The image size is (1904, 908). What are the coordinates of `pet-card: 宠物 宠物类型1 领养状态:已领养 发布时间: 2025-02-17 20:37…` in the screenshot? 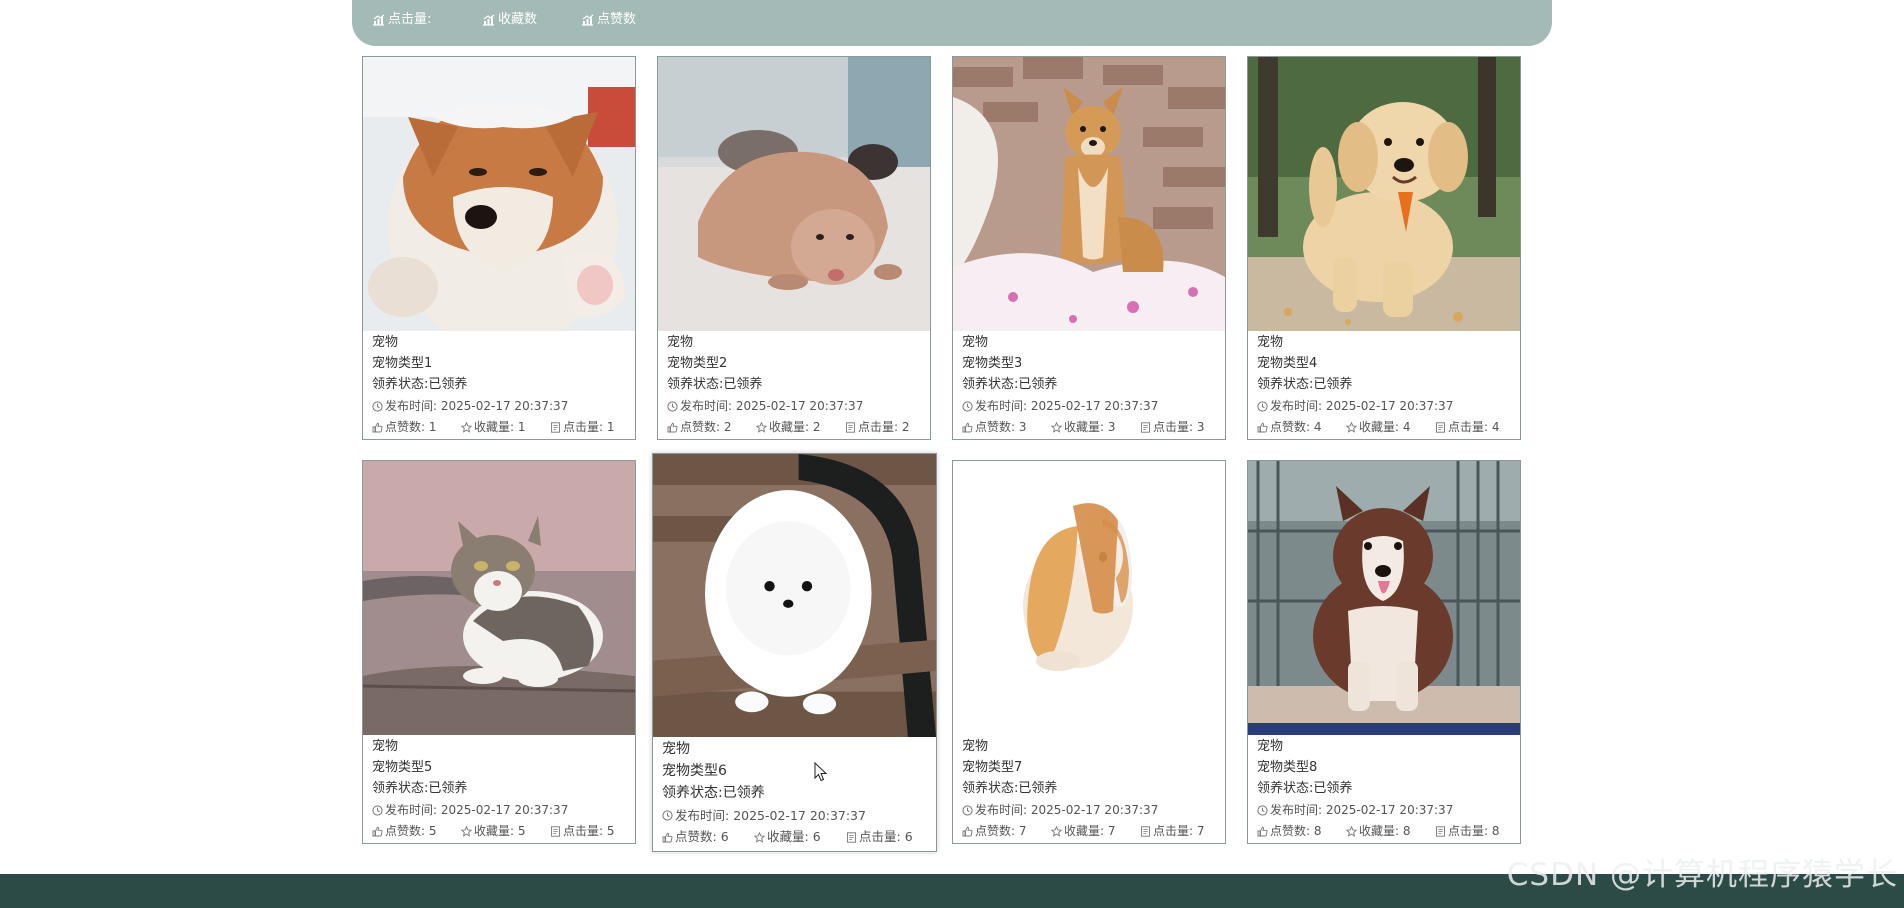 It's located at (499, 248).